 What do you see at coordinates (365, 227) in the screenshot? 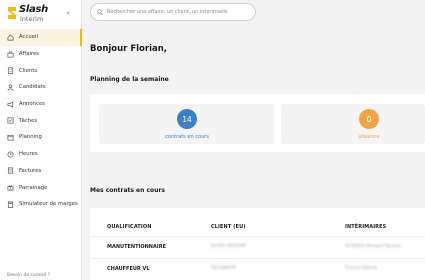
I see `column-header-interimaires: INTÉRIMAIRES` at bounding box center [365, 227].